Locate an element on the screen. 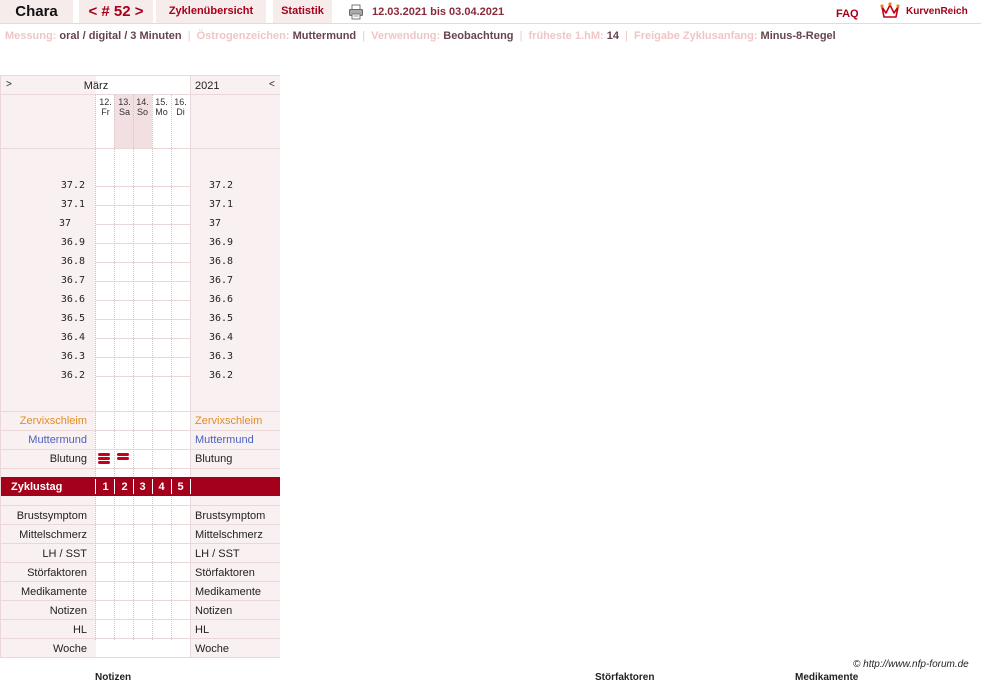 Image resolution: width=981 pixels, height=683 pixels. day-header: 14. So is located at coordinates (142, 107).